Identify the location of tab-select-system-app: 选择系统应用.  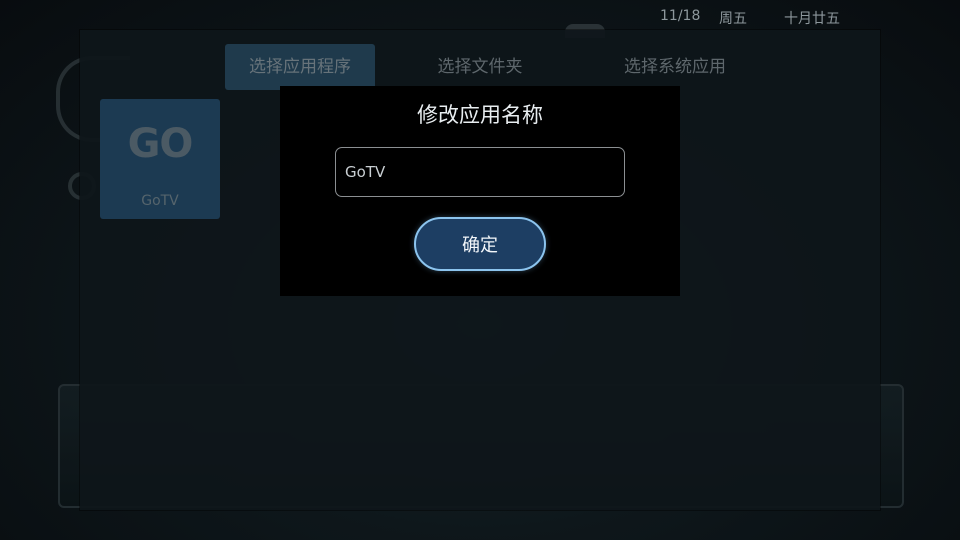
(675, 67).